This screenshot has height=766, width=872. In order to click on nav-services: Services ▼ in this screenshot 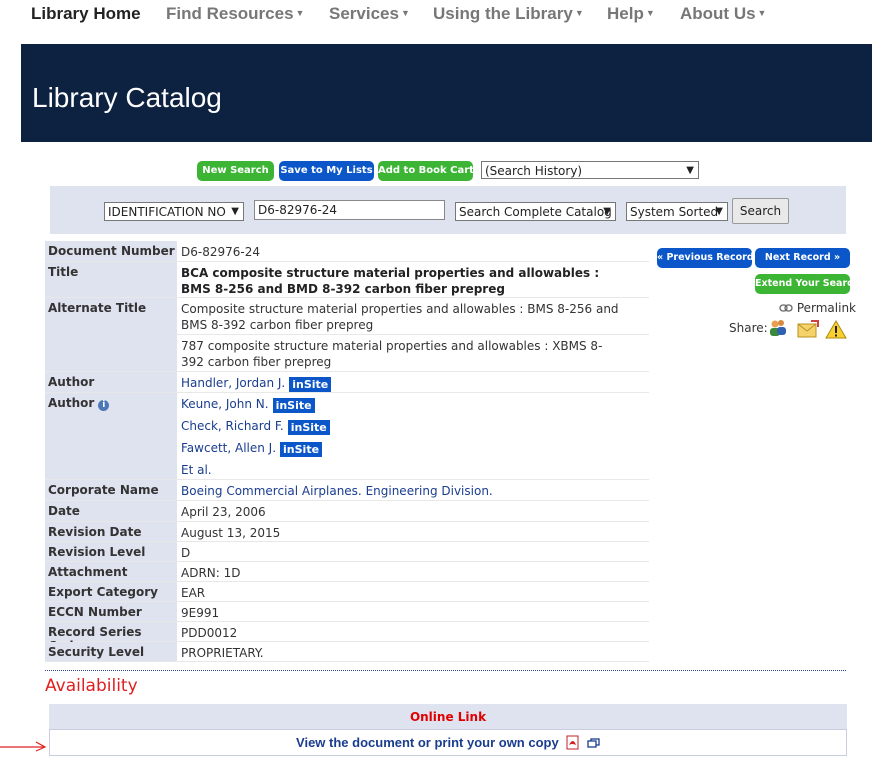, I will do `click(369, 14)`.